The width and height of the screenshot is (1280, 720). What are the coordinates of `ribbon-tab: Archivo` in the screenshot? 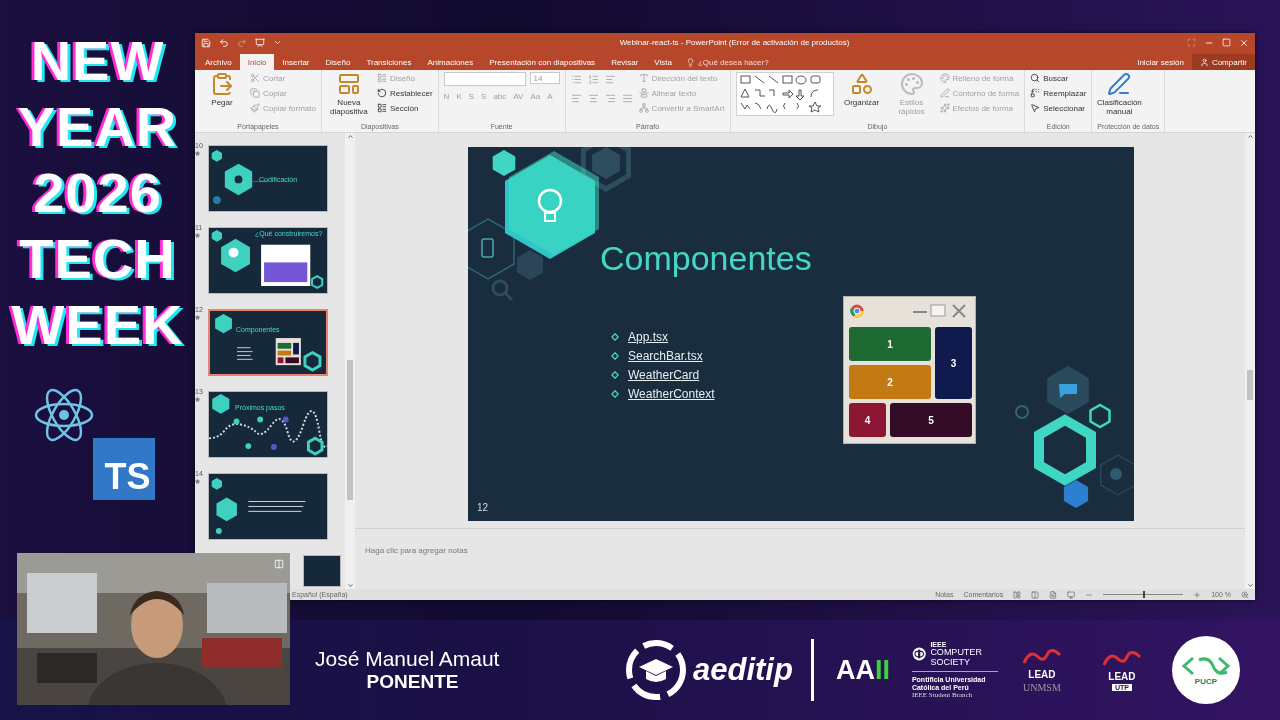 It's located at (218, 62).